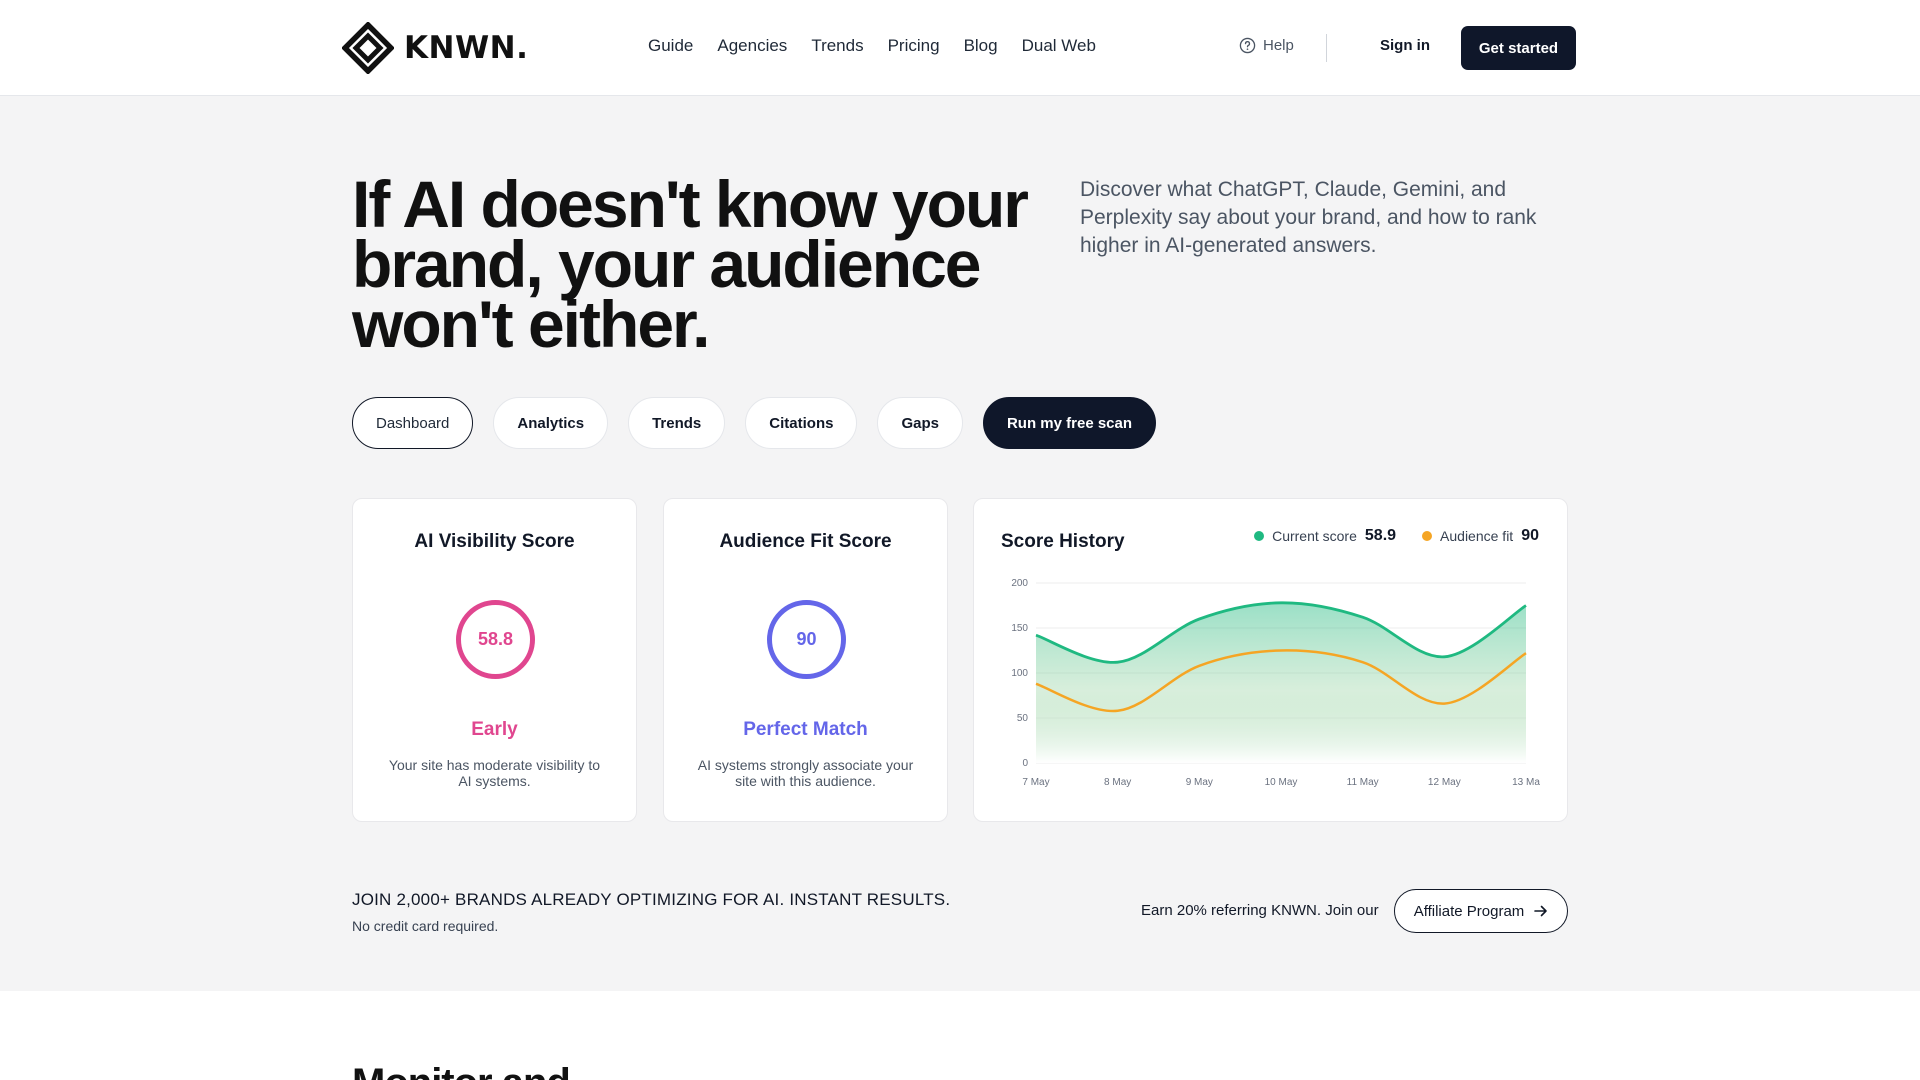  What do you see at coordinates (494, 541) in the screenshot?
I see `ai-visibility-title: AI Visibility Score` at bounding box center [494, 541].